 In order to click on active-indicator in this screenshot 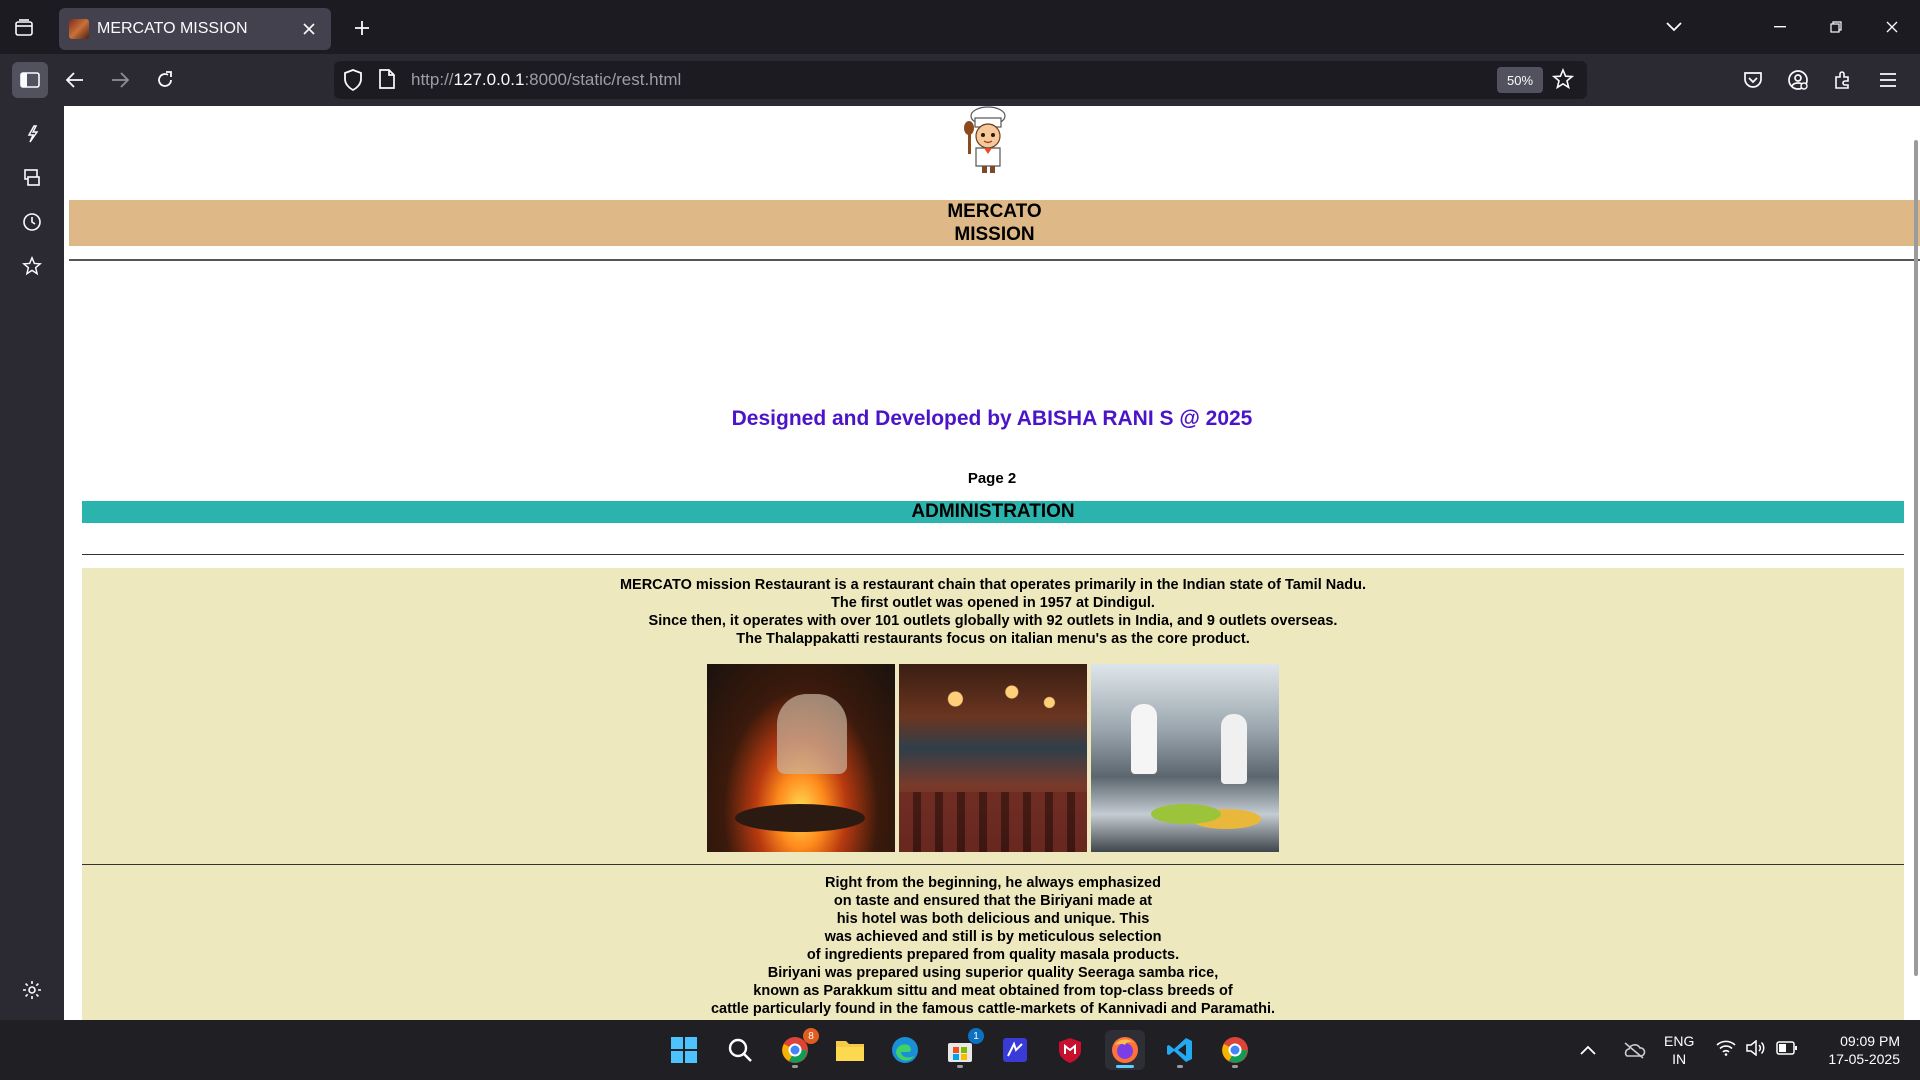, I will do `click(1125, 1066)`.